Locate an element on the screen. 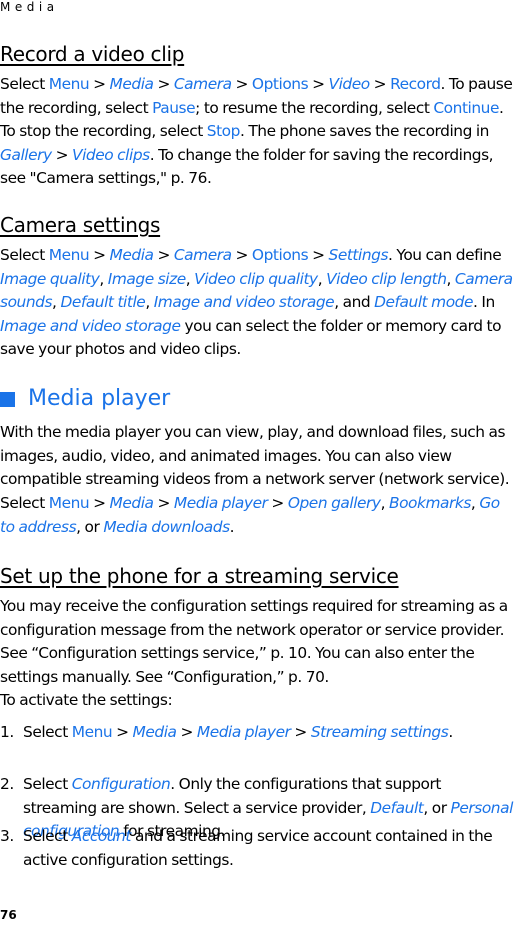 Image resolution: width=515 pixels, height=925 pixels. body-text: ; to resume the recording, select is located at coordinates (314, 107).